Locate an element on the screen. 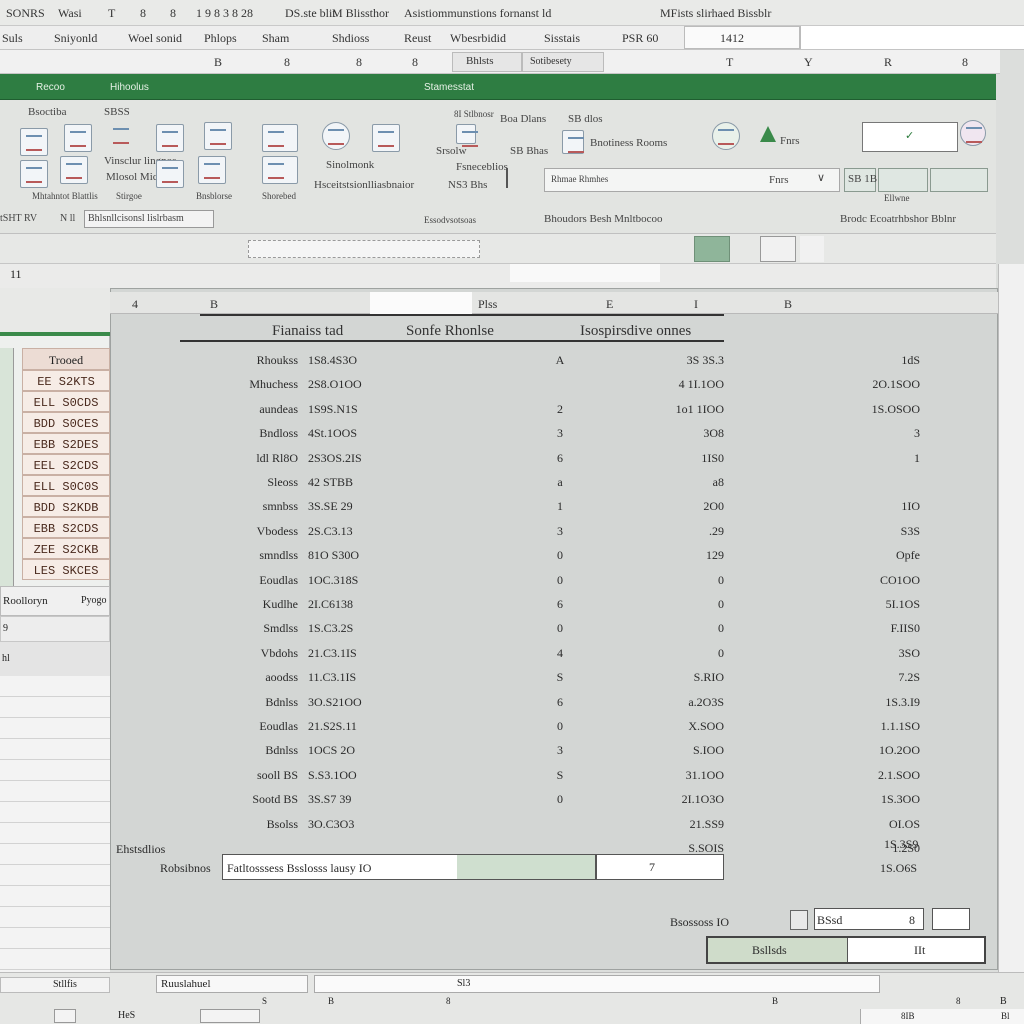 This screenshot has height=1024, width=1024. row-value: 42 STBB is located at coordinates (353, 482).